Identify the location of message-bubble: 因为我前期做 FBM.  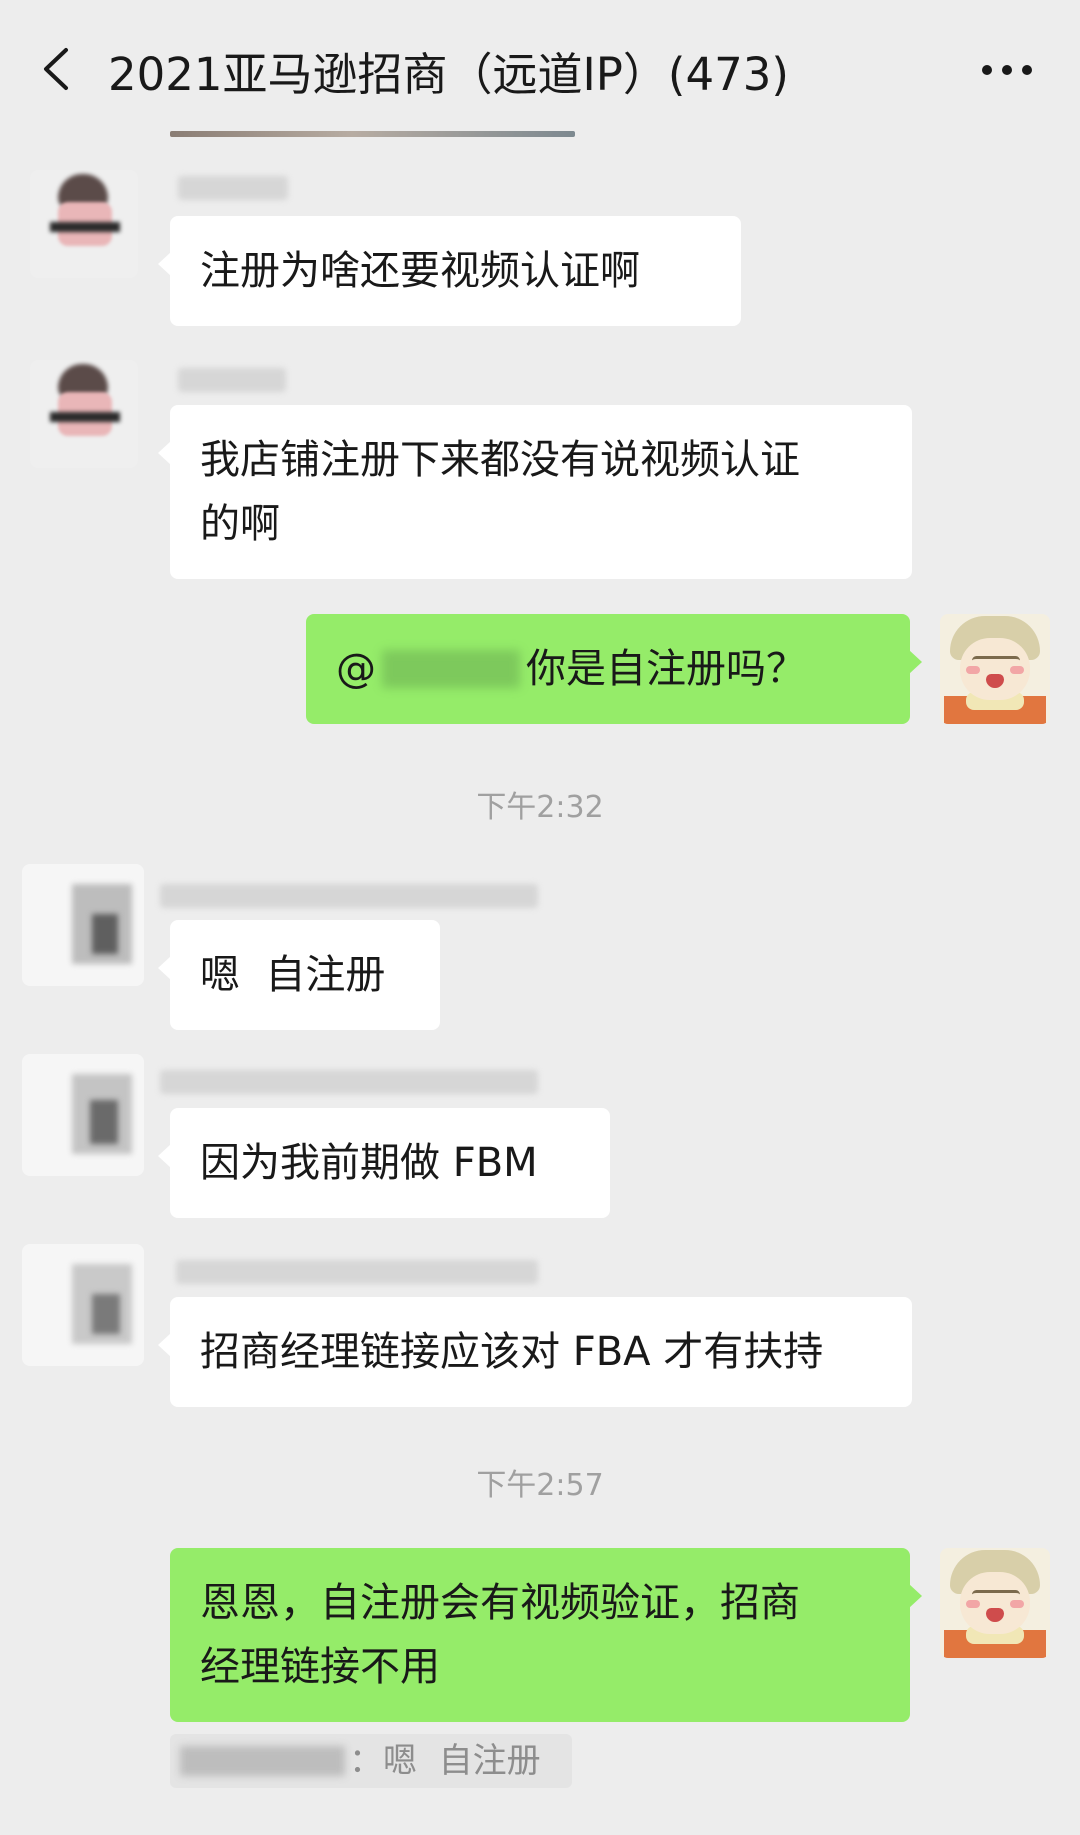
(384, 1163).